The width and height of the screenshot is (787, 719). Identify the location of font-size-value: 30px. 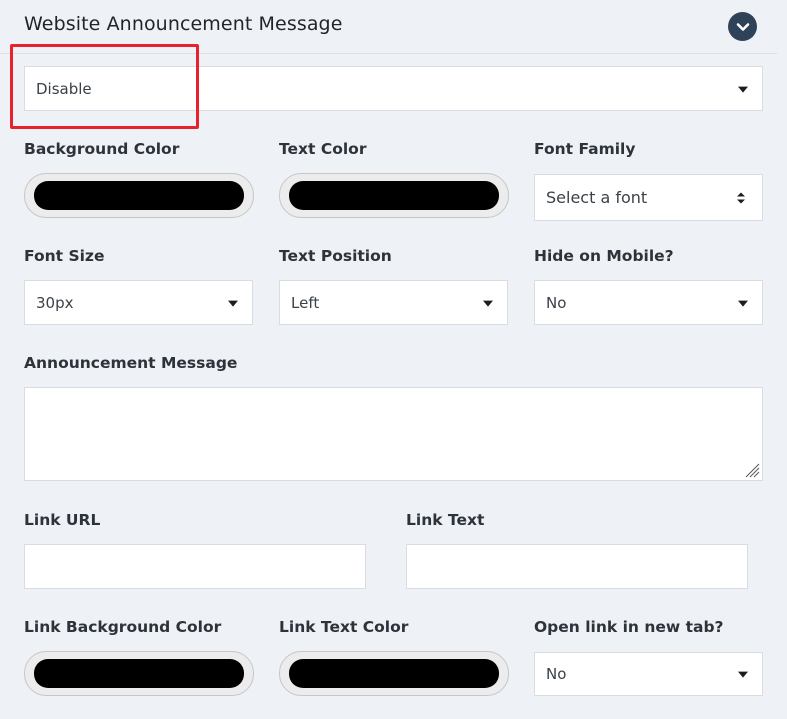
(55, 302).